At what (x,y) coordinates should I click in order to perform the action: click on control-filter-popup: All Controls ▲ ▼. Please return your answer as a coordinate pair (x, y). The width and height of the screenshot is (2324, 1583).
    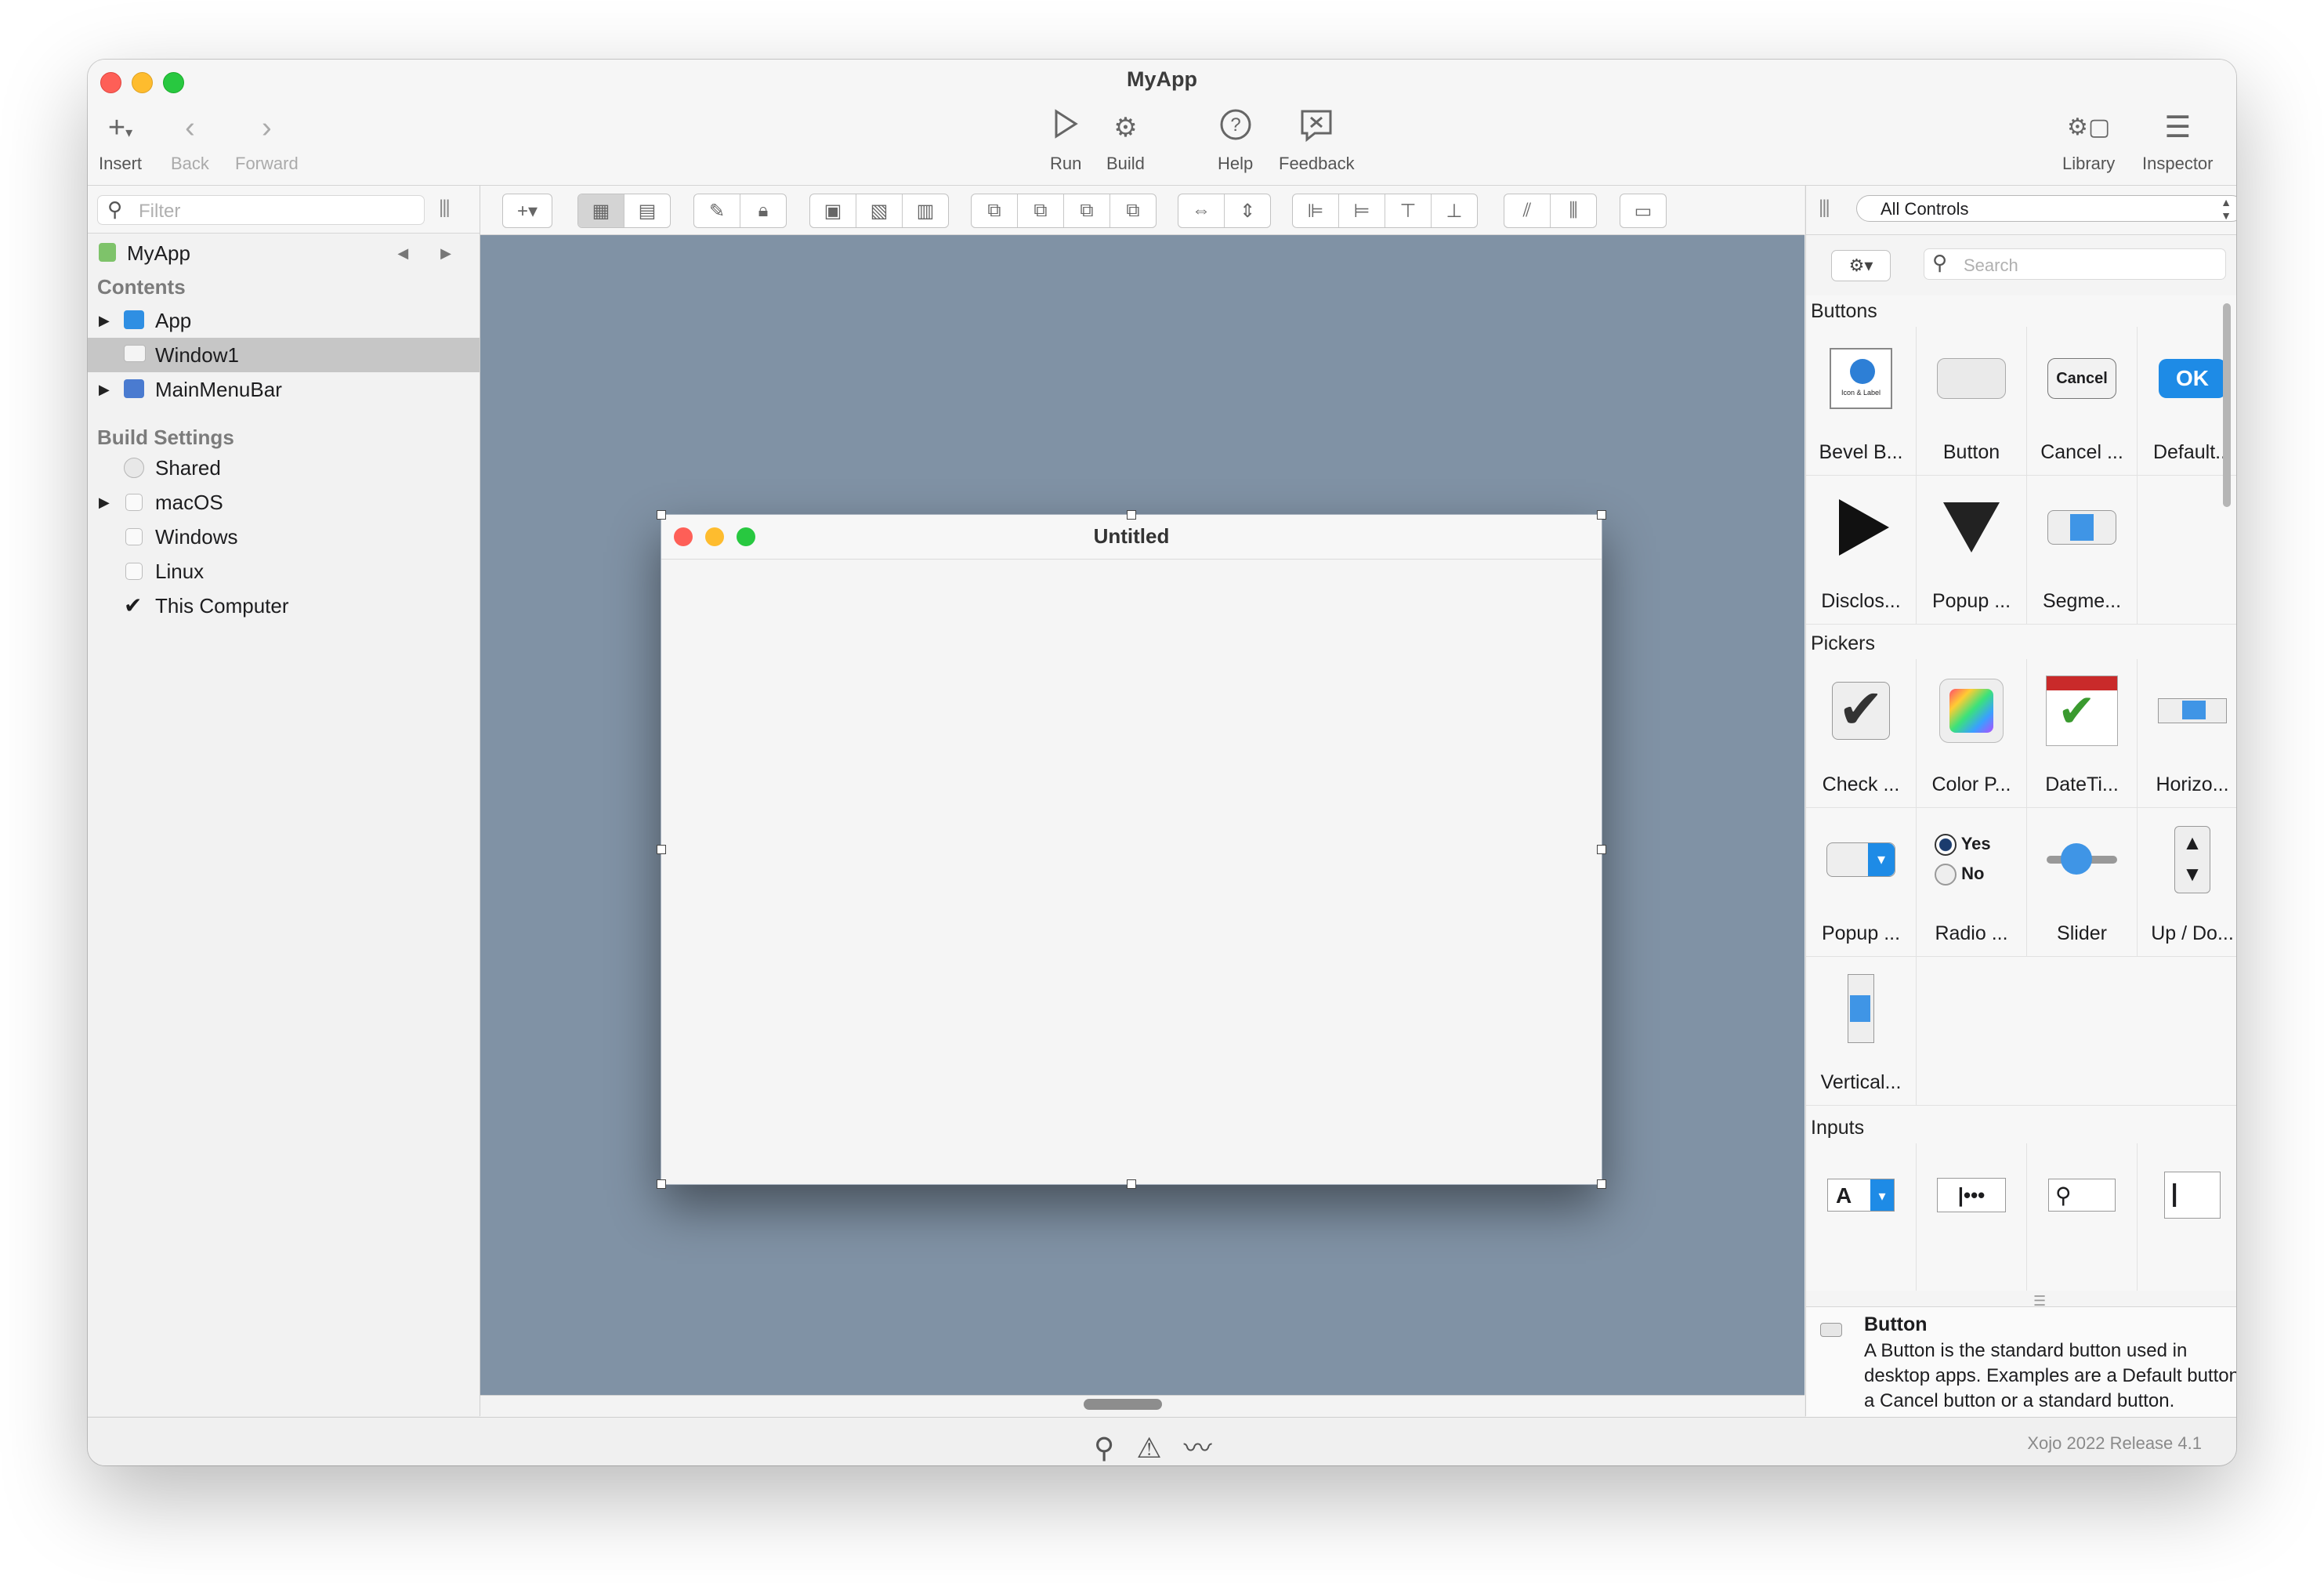
    Looking at the image, I should click on (2046, 208).